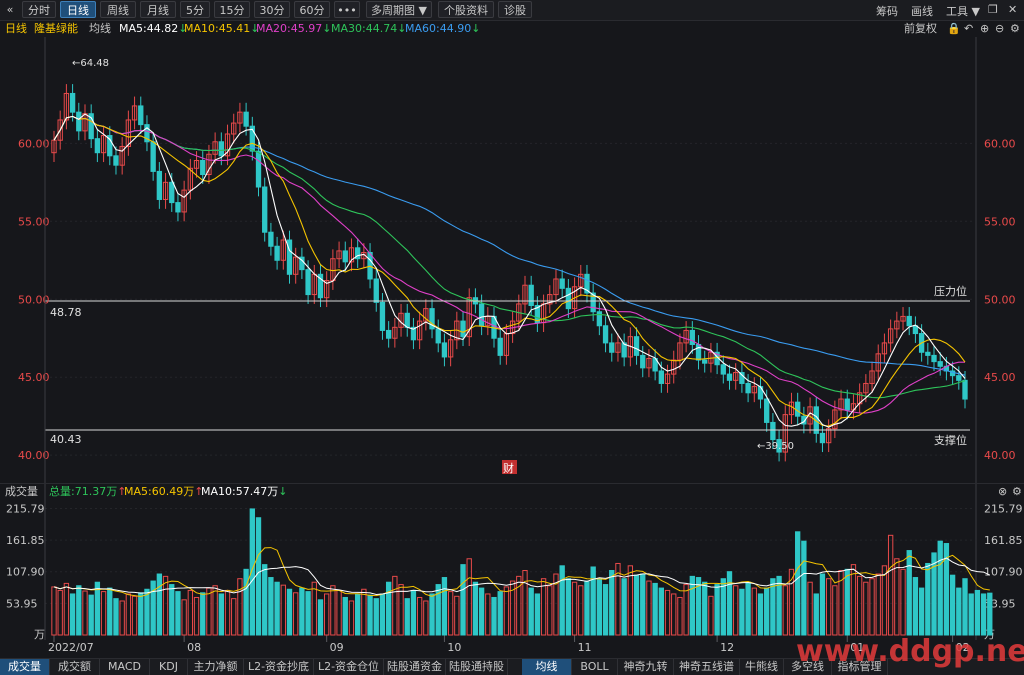  What do you see at coordinates (194, 647) in the screenshot?
I see `x-tick-label: 08` at bounding box center [194, 647].